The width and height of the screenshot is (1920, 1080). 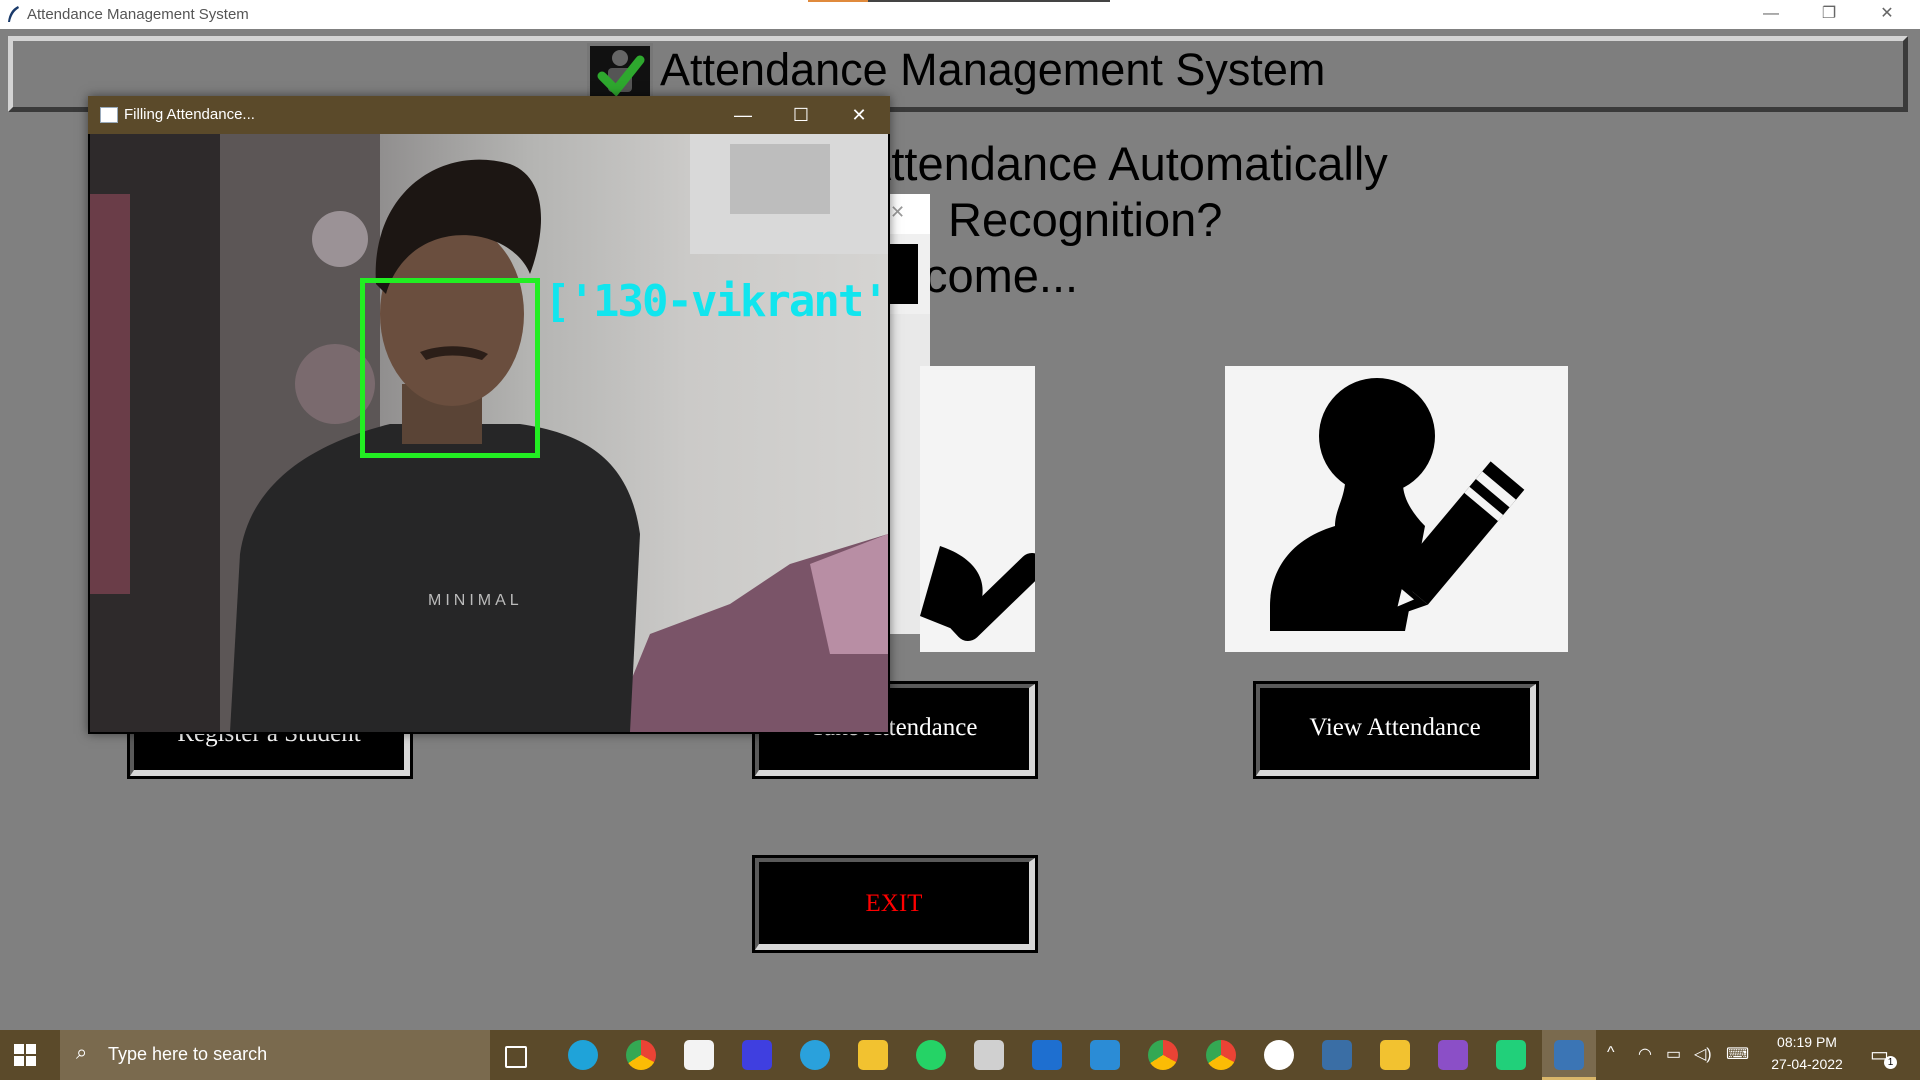 What do you see at coordinates (1397, 504) in the screenshot?
I see `user-edit-icon` at bounding box center [1397, 504].